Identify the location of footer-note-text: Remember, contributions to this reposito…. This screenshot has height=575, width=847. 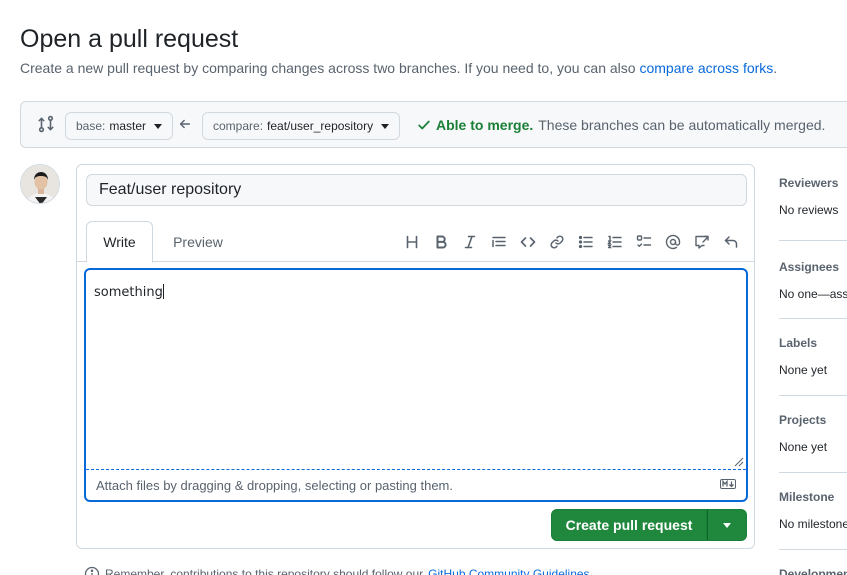
(264, 571).